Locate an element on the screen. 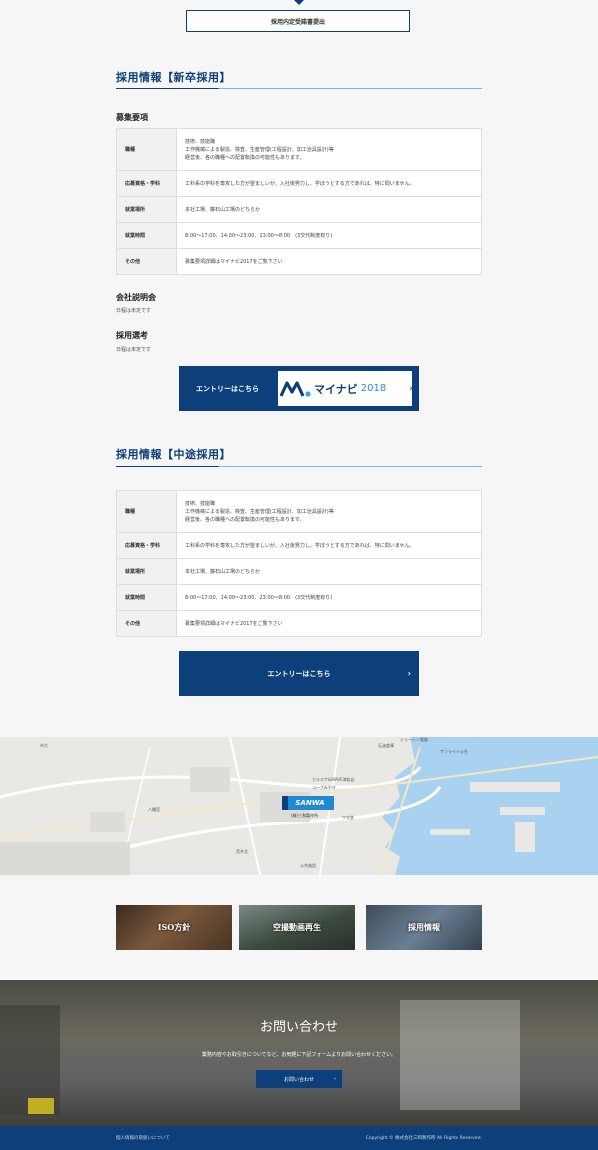  iso-policy-link: ISO方針 is located at coordinates (174, 927).